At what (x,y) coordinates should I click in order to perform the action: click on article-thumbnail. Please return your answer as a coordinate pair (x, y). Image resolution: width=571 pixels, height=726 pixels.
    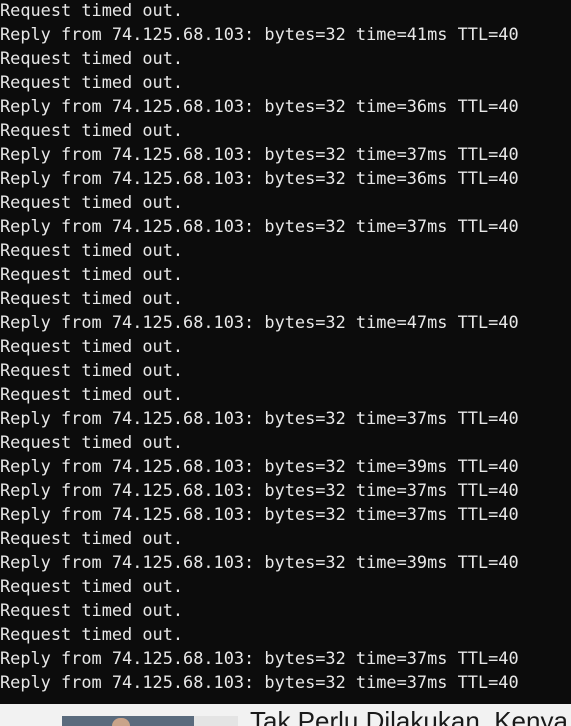
    Looking at the image, I should click on (128, 721).